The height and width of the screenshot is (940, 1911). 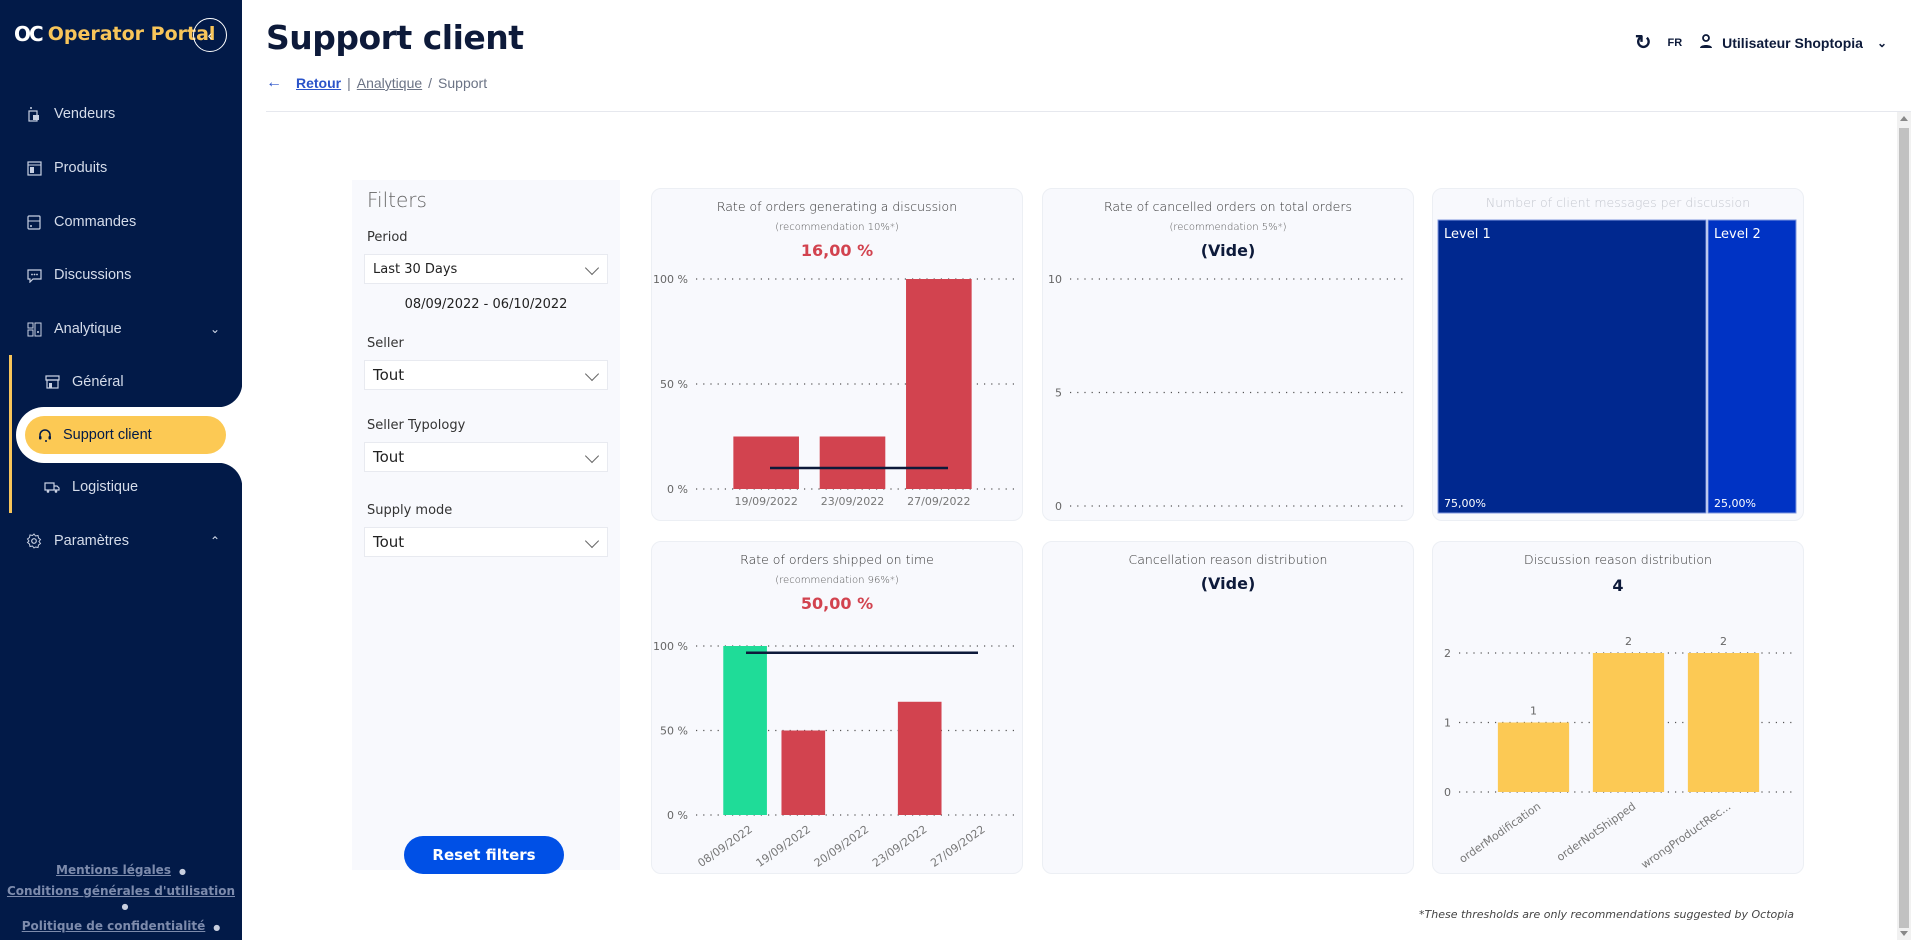 What do you see at coordinates (783, 846) in the screenshot?
I see `x-tick-label: 19/09/2022` at bounding box center [783, 846].